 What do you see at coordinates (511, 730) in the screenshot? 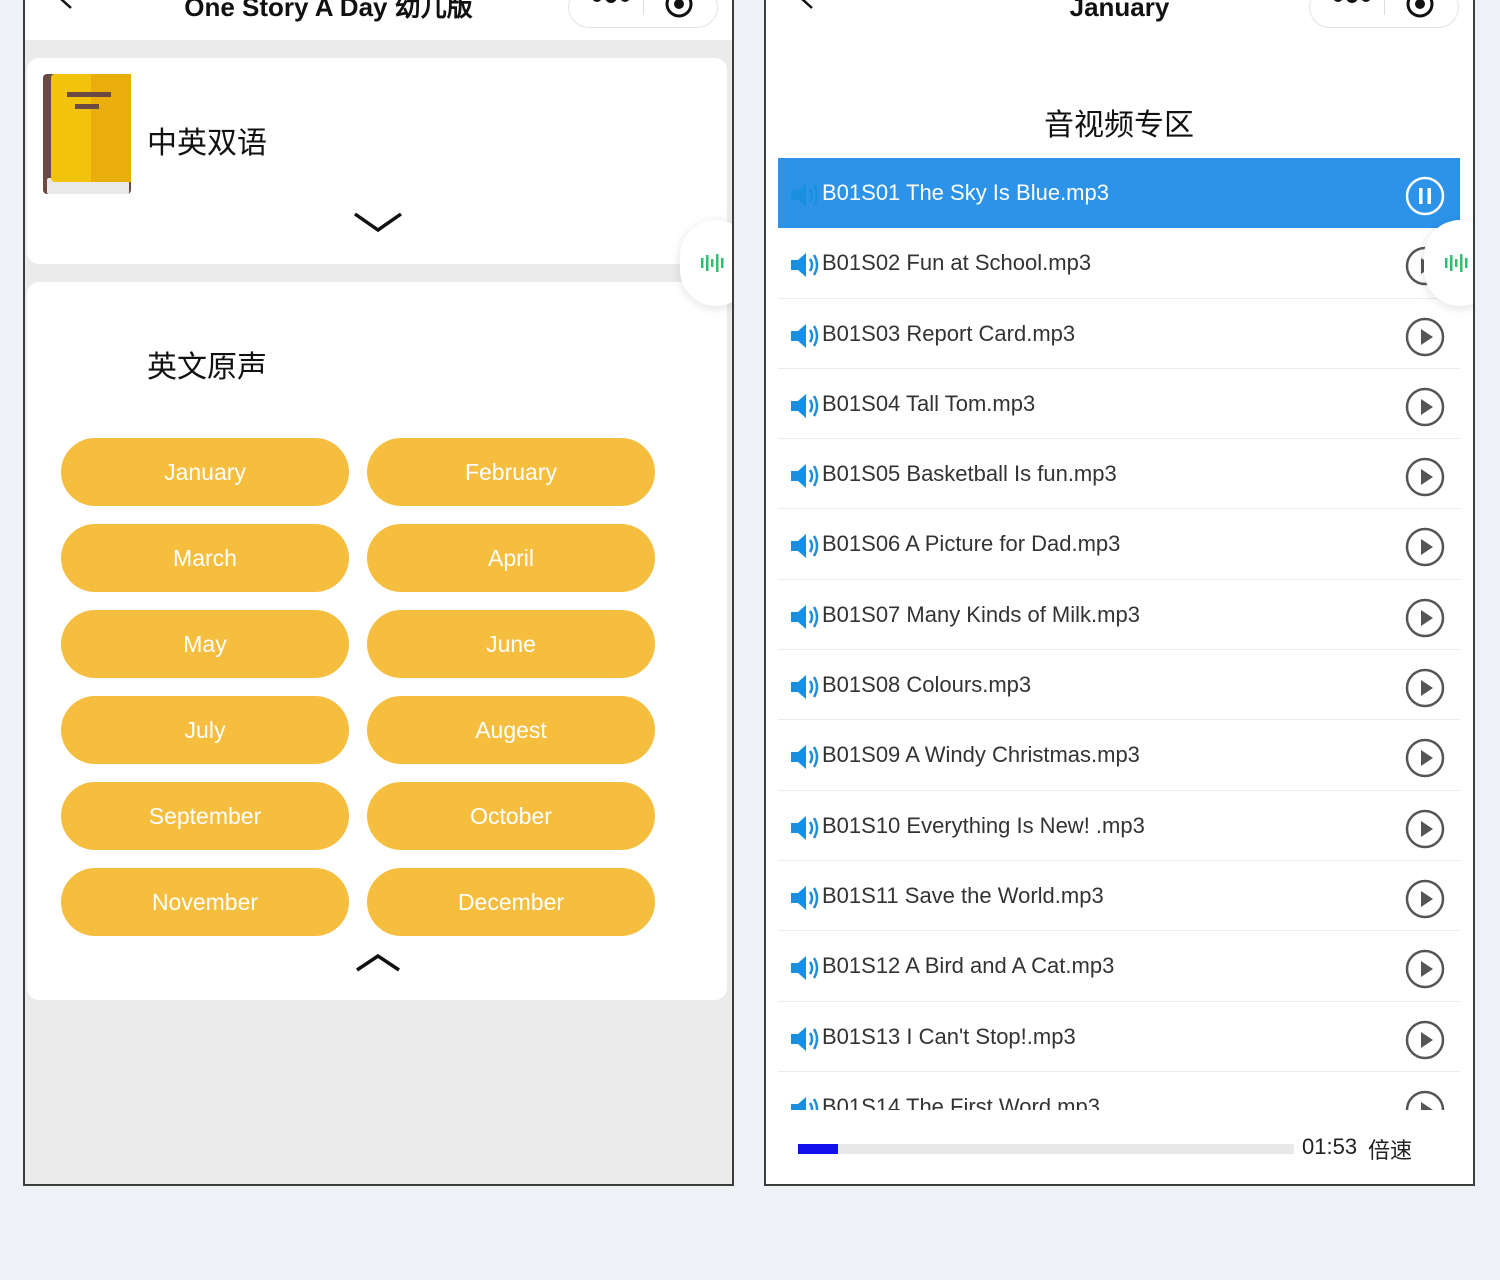
I see `month-button-august: Augest` at bounding box center [511, 730].